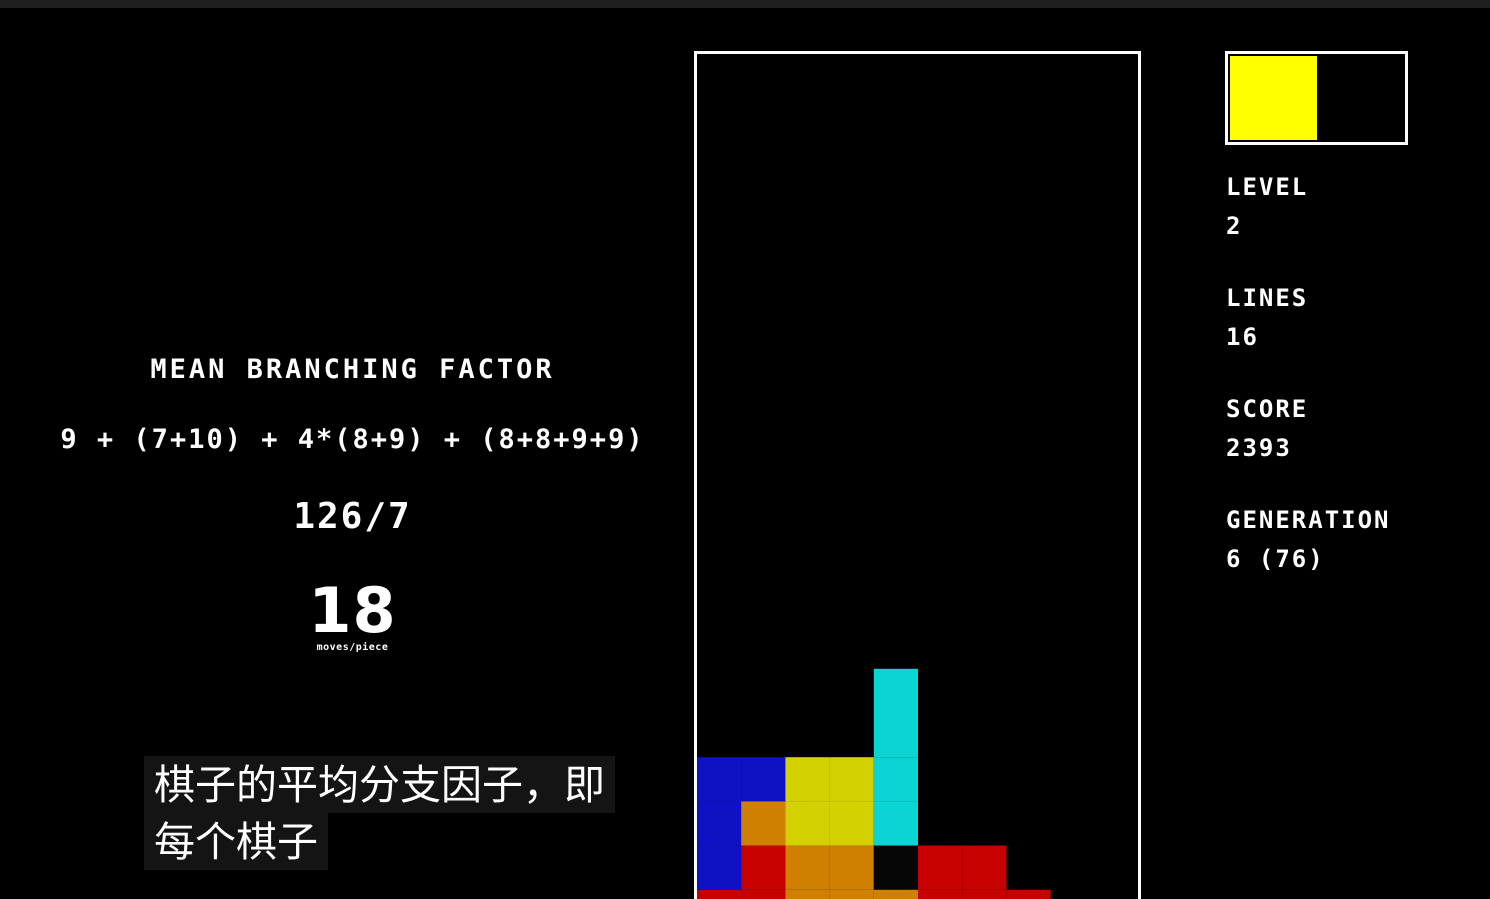  I want to click on subtitle-line-2: 每个棋子, so click(236, 841).